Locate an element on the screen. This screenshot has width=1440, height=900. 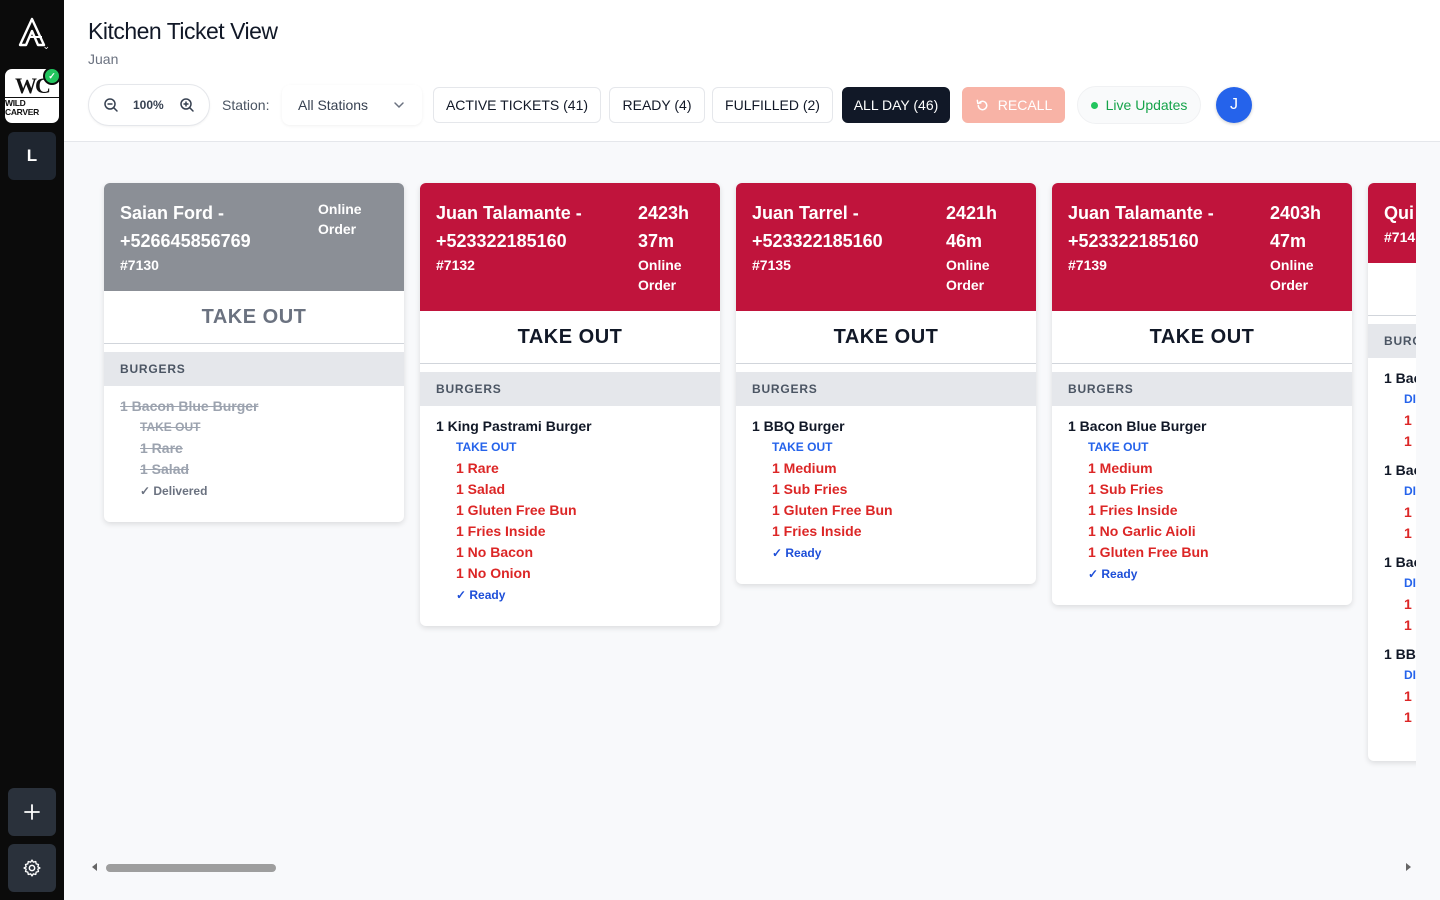
recall-button: RECALL is located at coordinates (1013, 105).